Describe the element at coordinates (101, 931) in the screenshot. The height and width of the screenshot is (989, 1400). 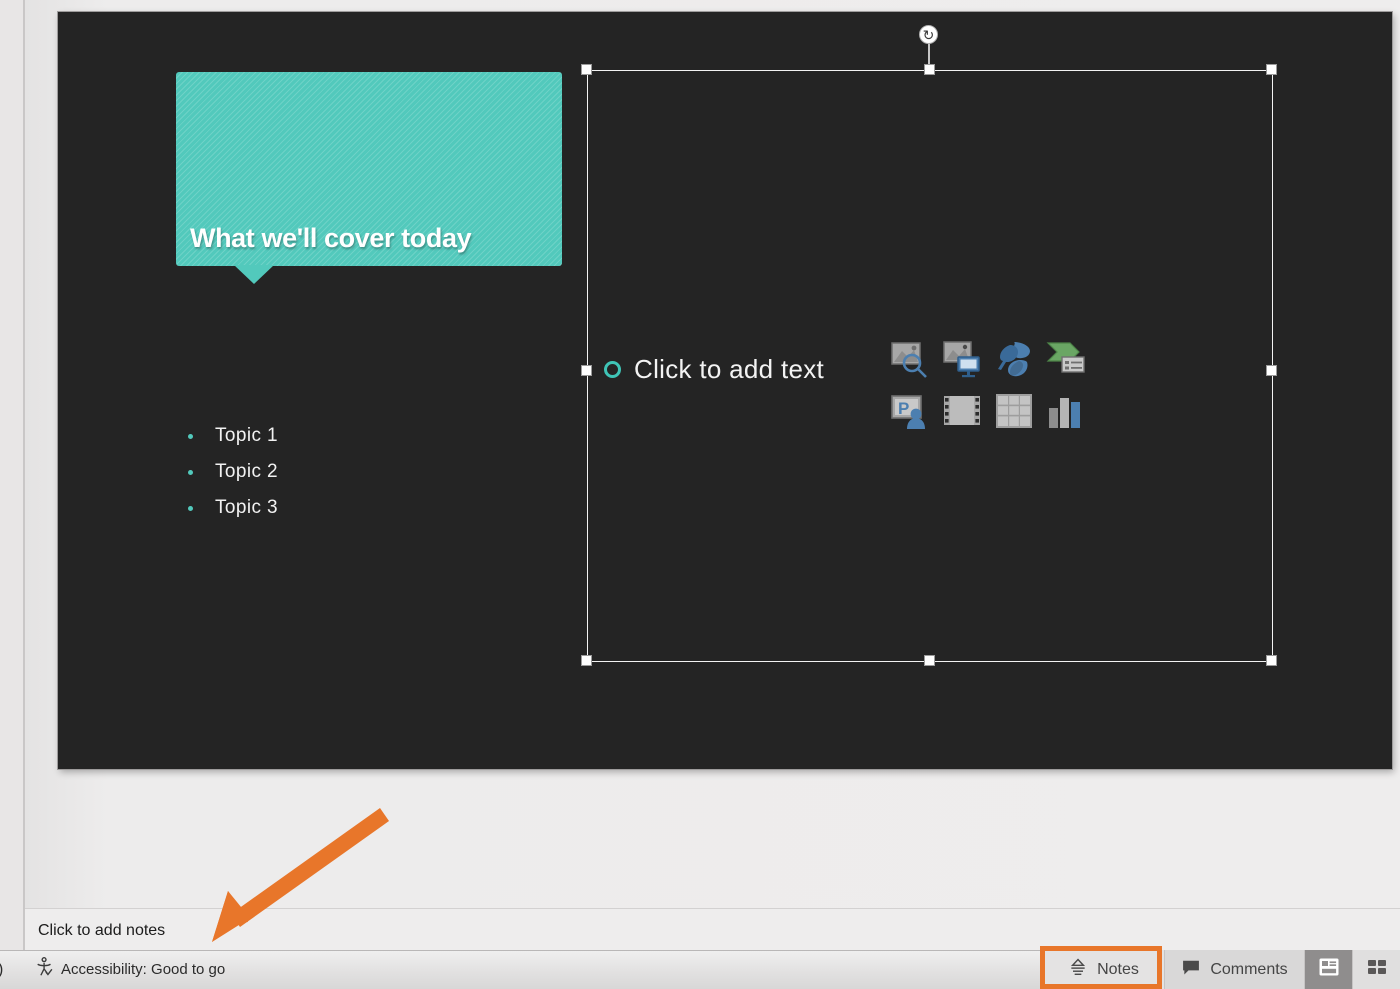
I see `notes-placeholder-text: Click to add notes` at that location.